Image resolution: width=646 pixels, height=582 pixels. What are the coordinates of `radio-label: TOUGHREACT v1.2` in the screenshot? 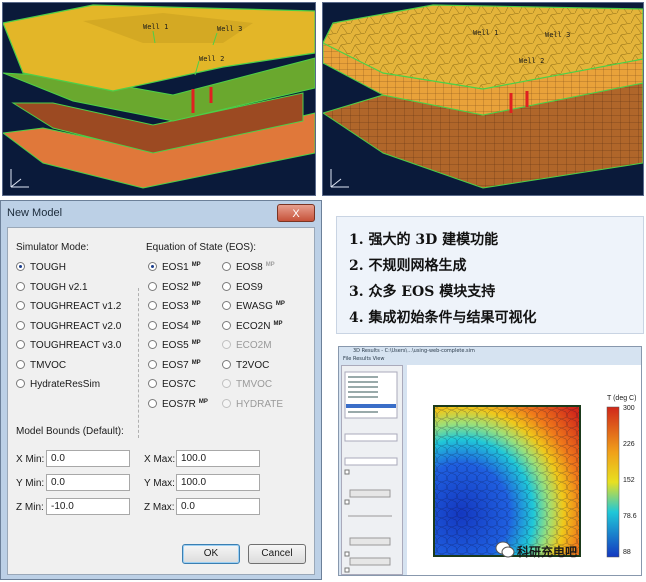 It's located at (76, 306).